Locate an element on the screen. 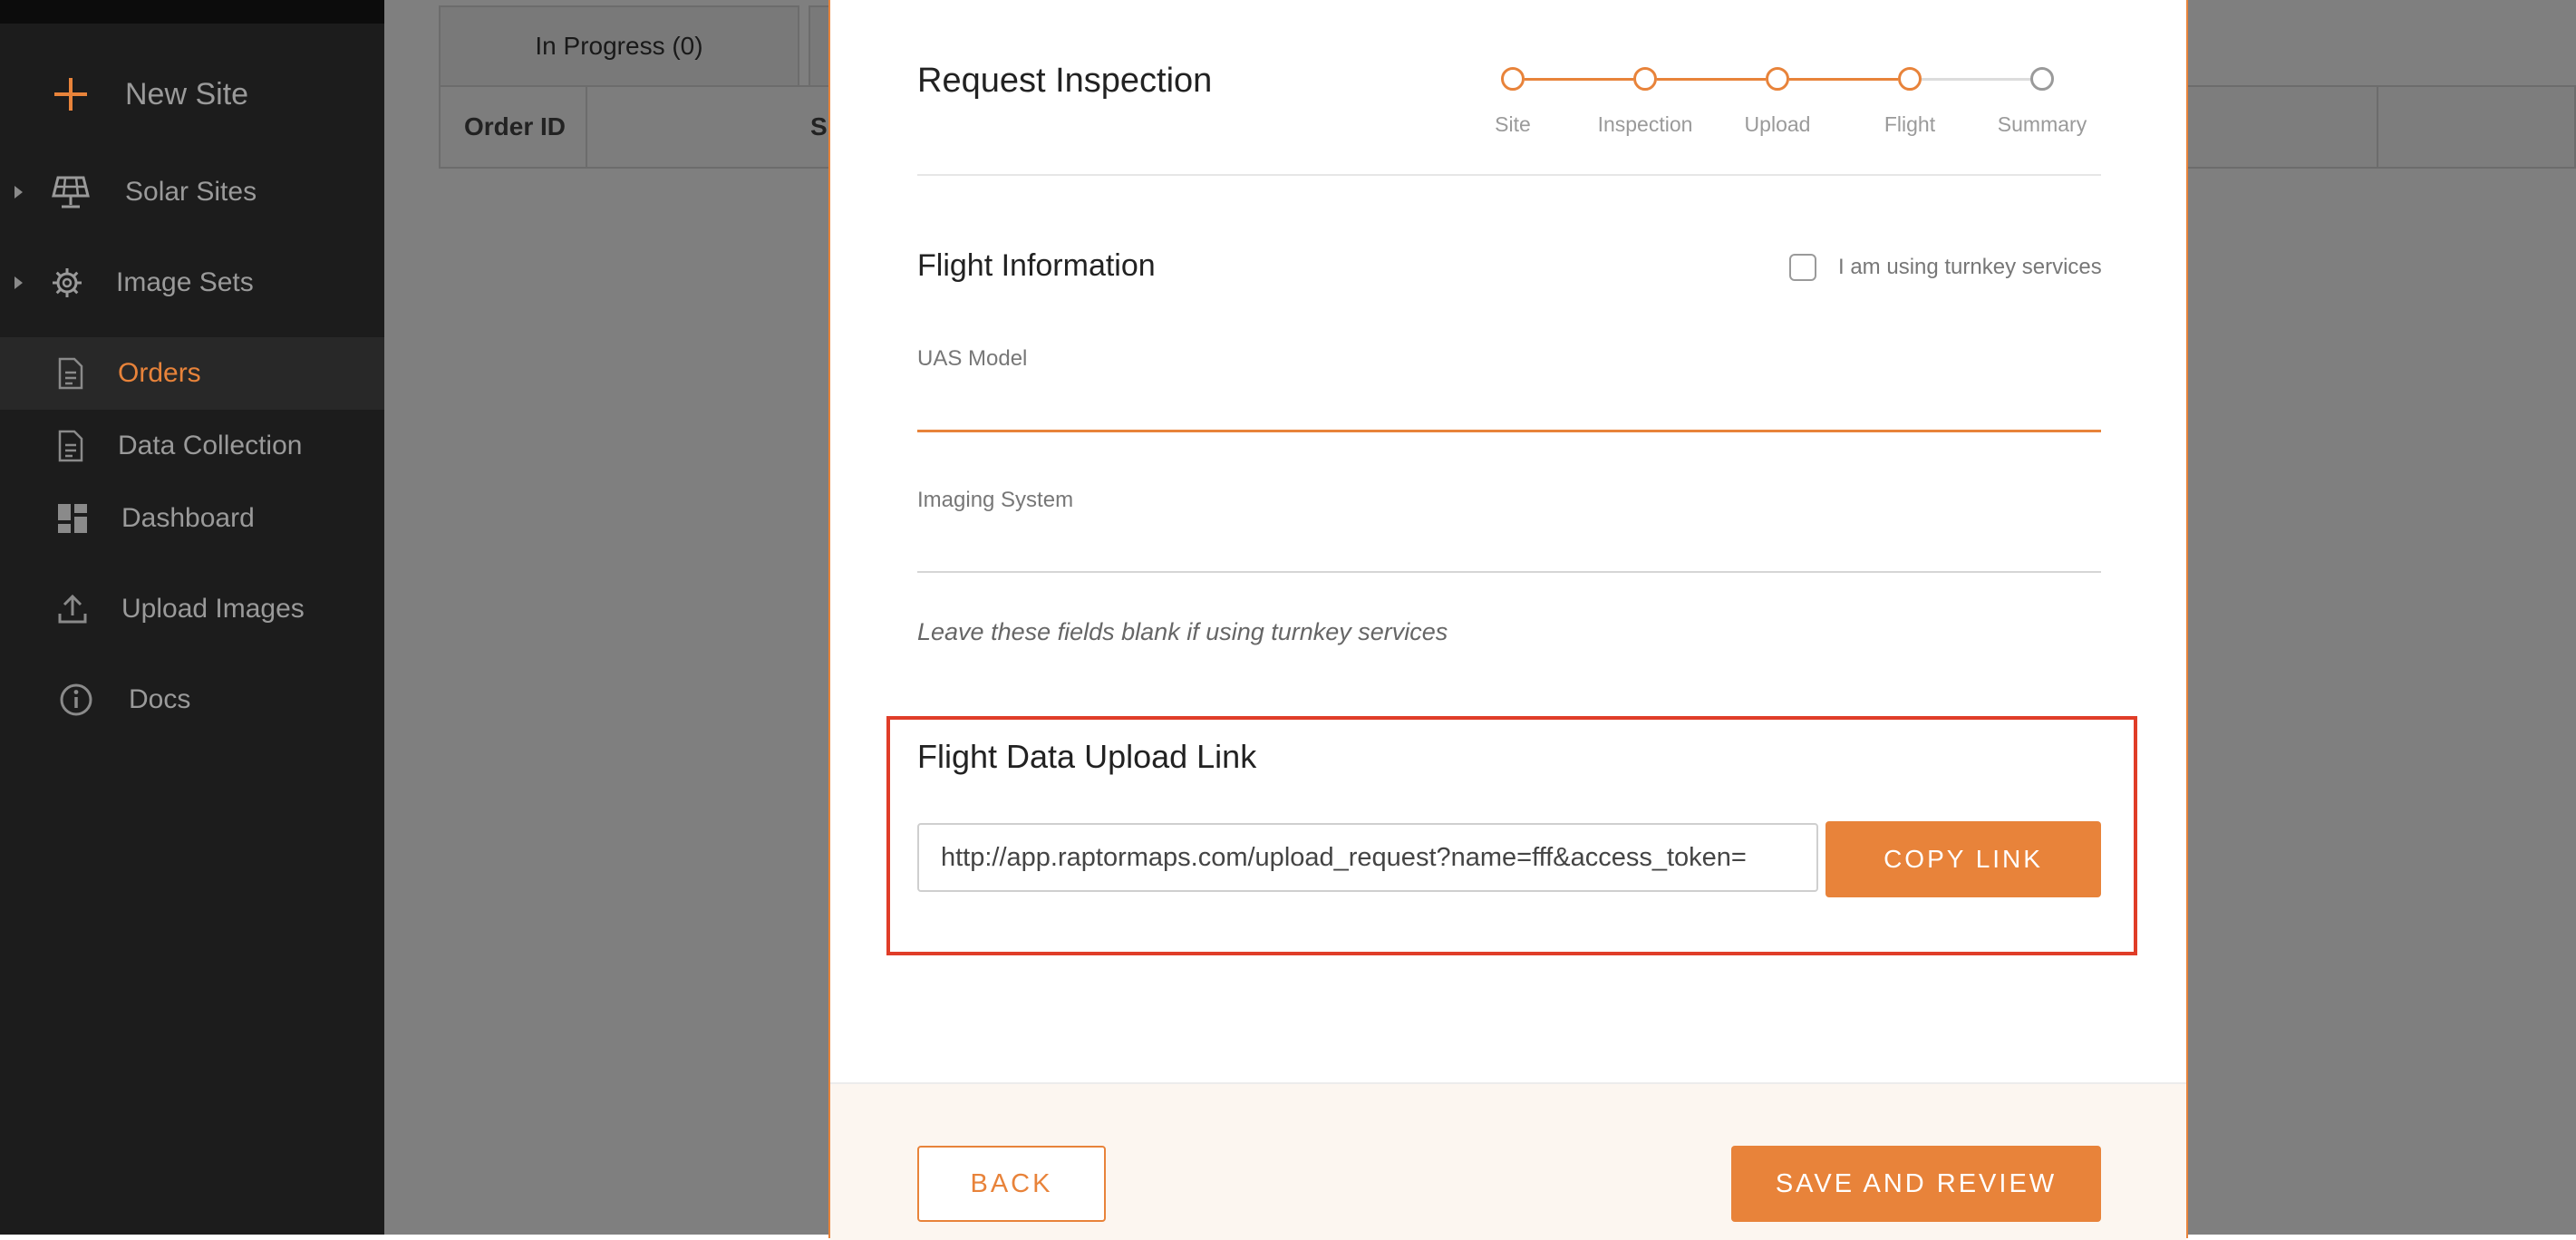  modal-footer: BACK SAVE AND REVIEW is located at coordinates (1508, 1161).